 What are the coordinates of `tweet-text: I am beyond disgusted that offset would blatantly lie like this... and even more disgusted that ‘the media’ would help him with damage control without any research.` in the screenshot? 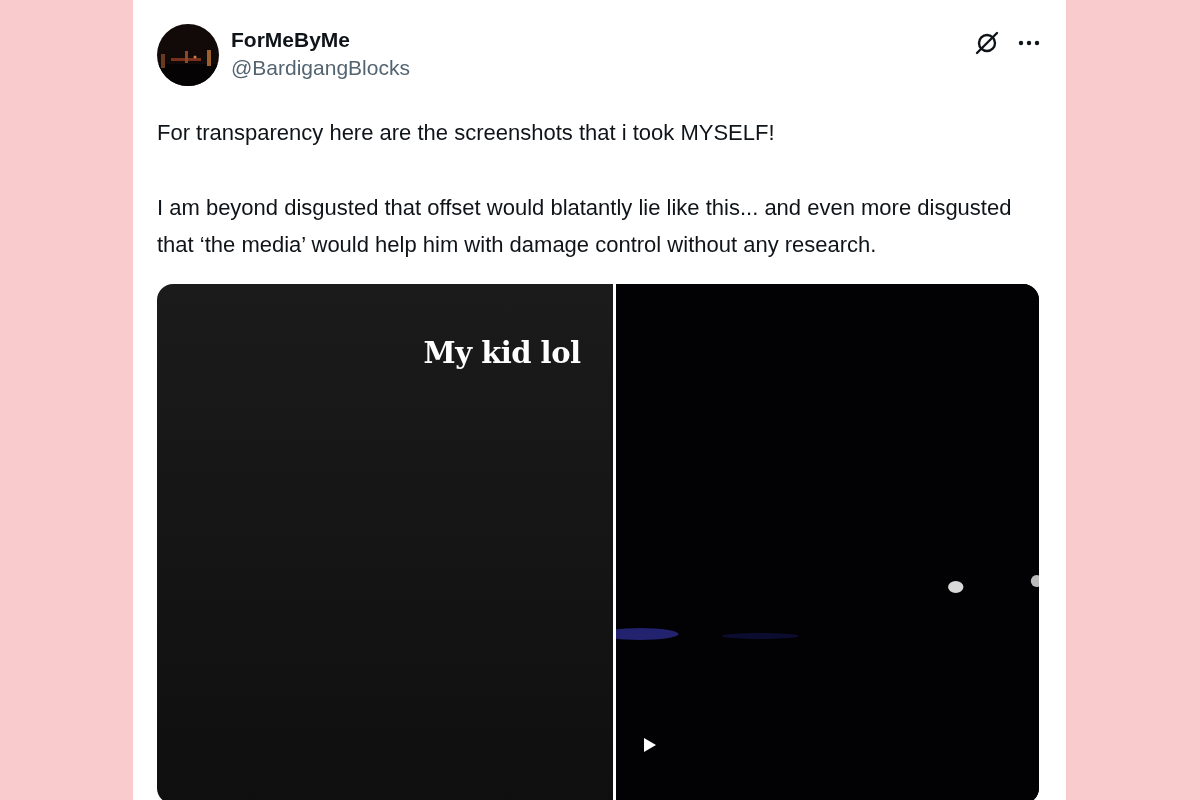 It's located at (585, 226).